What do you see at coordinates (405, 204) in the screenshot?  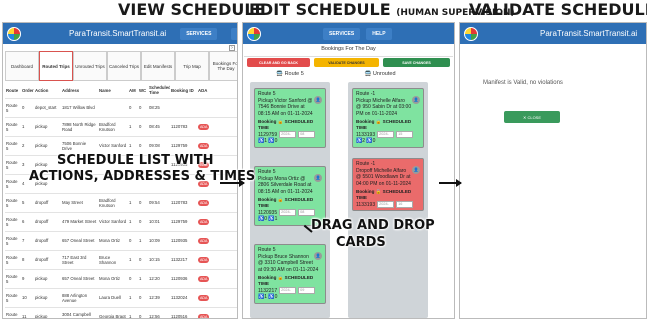 I see `time-field: 16` at bounding box center [405, 204].